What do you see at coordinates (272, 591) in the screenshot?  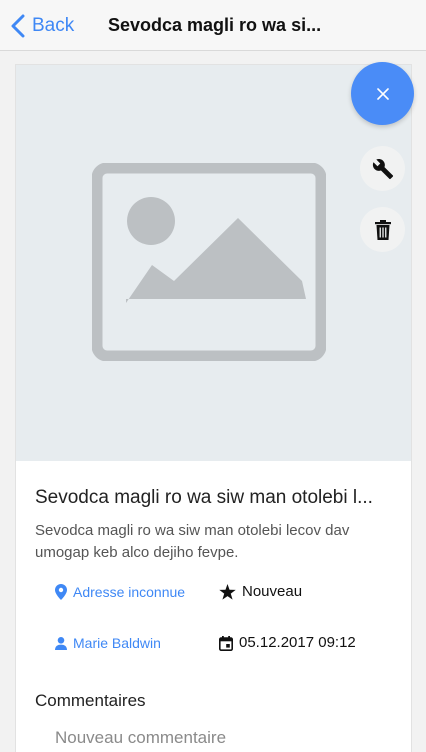 I see `status-label: Nouveau` at bounding box center [272, 591].